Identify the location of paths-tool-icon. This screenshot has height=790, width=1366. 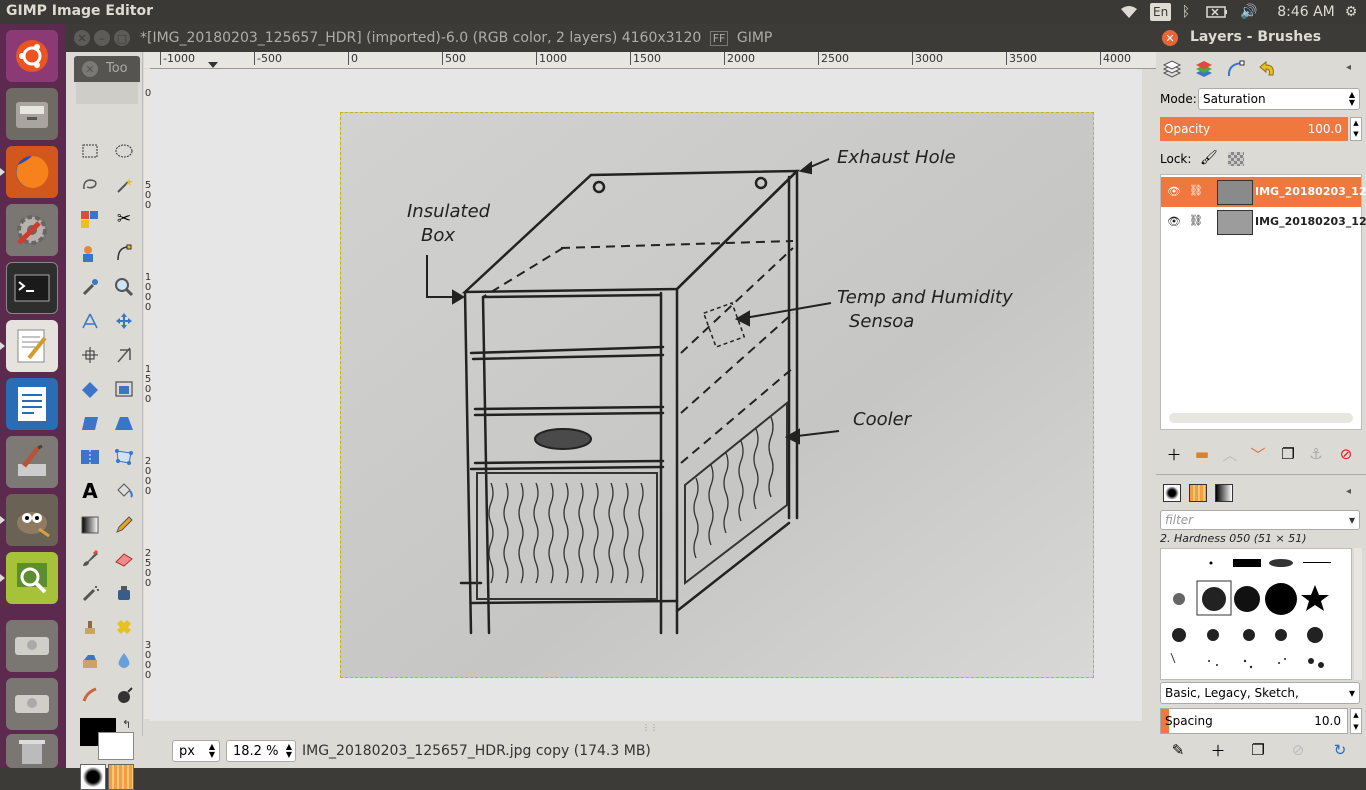
(124, 253).